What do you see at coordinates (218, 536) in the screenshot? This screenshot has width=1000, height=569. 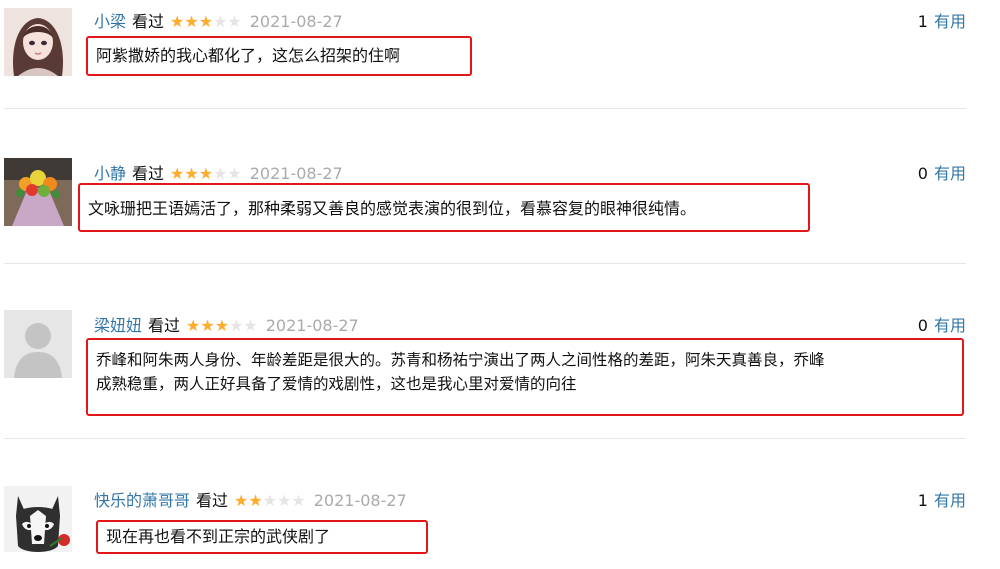 I see `review-text: 现在再也看不到正宗的武侠剧了` at bounding box center [218, 536].